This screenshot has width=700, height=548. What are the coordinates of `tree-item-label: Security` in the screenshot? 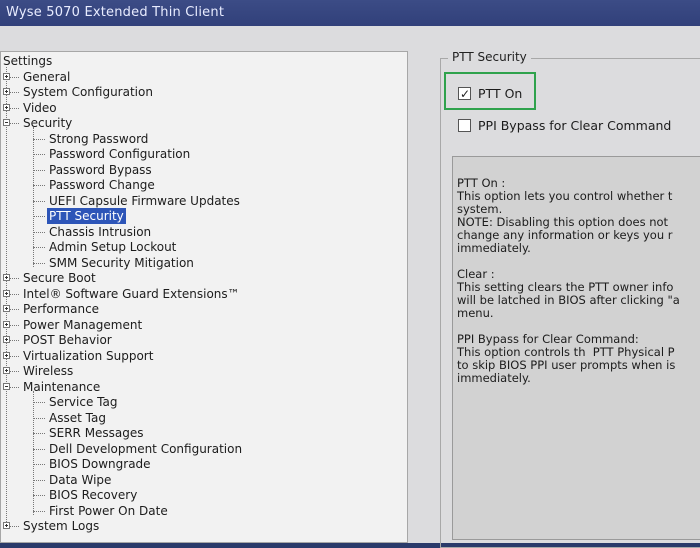 It's located at (48, 123).